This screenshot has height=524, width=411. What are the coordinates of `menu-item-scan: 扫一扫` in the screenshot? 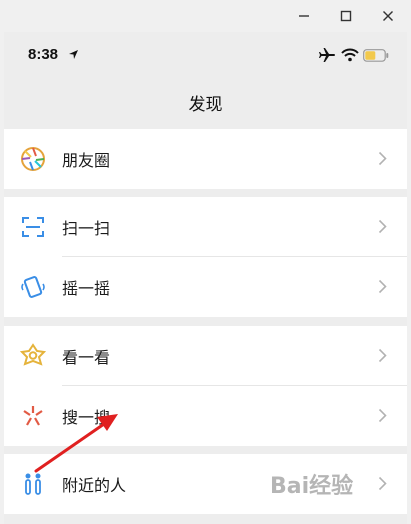 It's located at (205, 227).